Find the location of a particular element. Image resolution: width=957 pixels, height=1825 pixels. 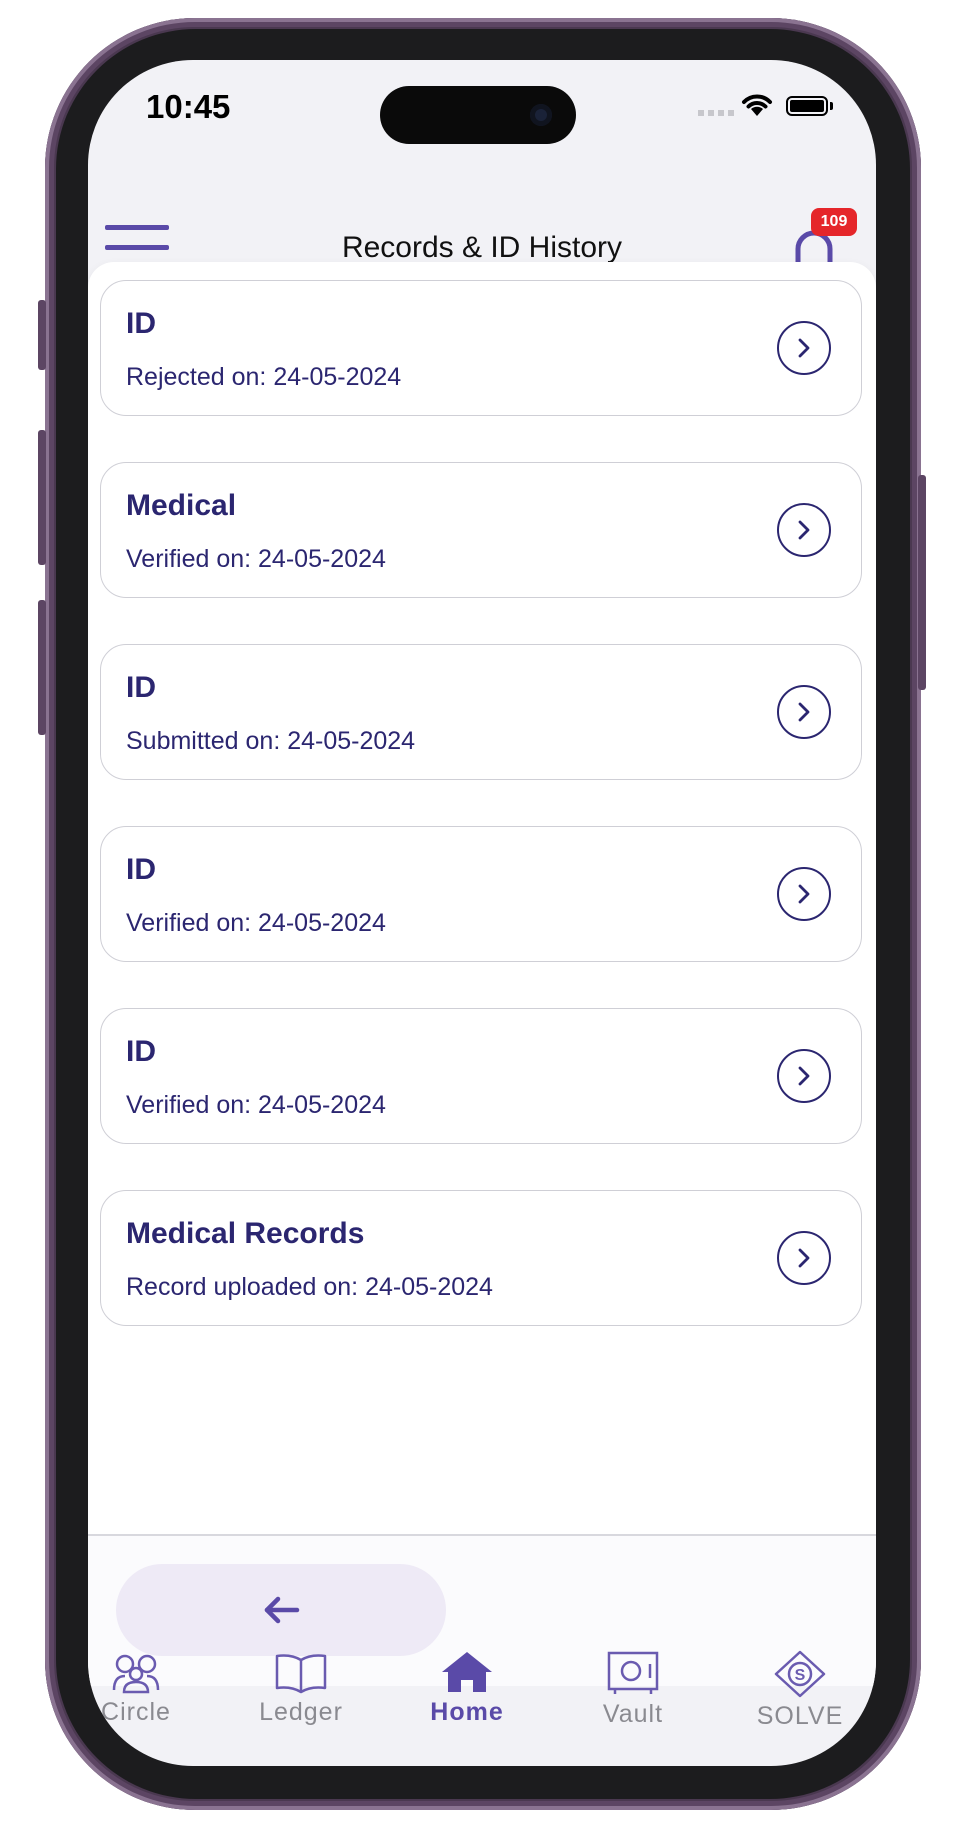

camera-icon is located at coordinates (541, 115).